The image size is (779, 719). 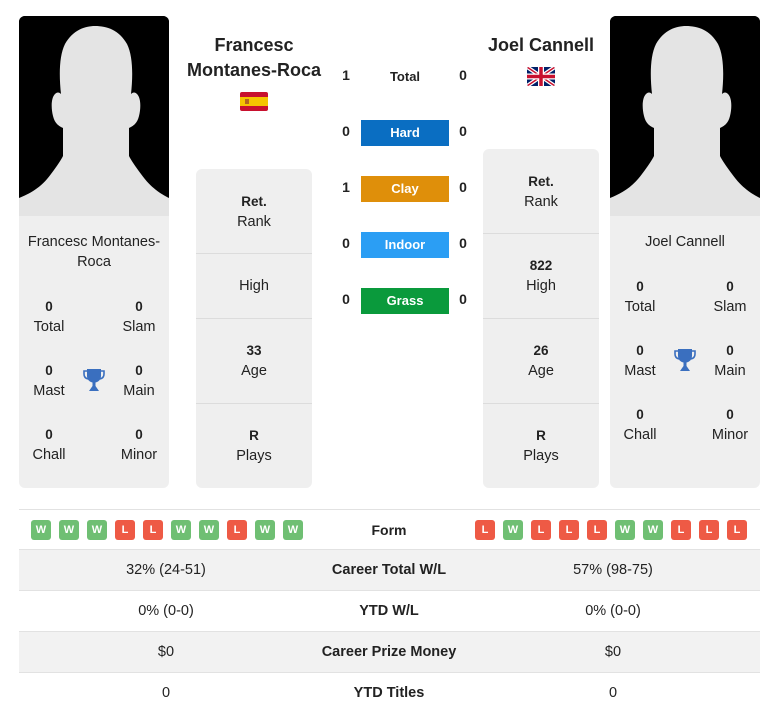 What do you see at coordinates (346, 243) in the screenshot?
I see `h2h-indoor-p1: 0` at bounding box center [346, 243].